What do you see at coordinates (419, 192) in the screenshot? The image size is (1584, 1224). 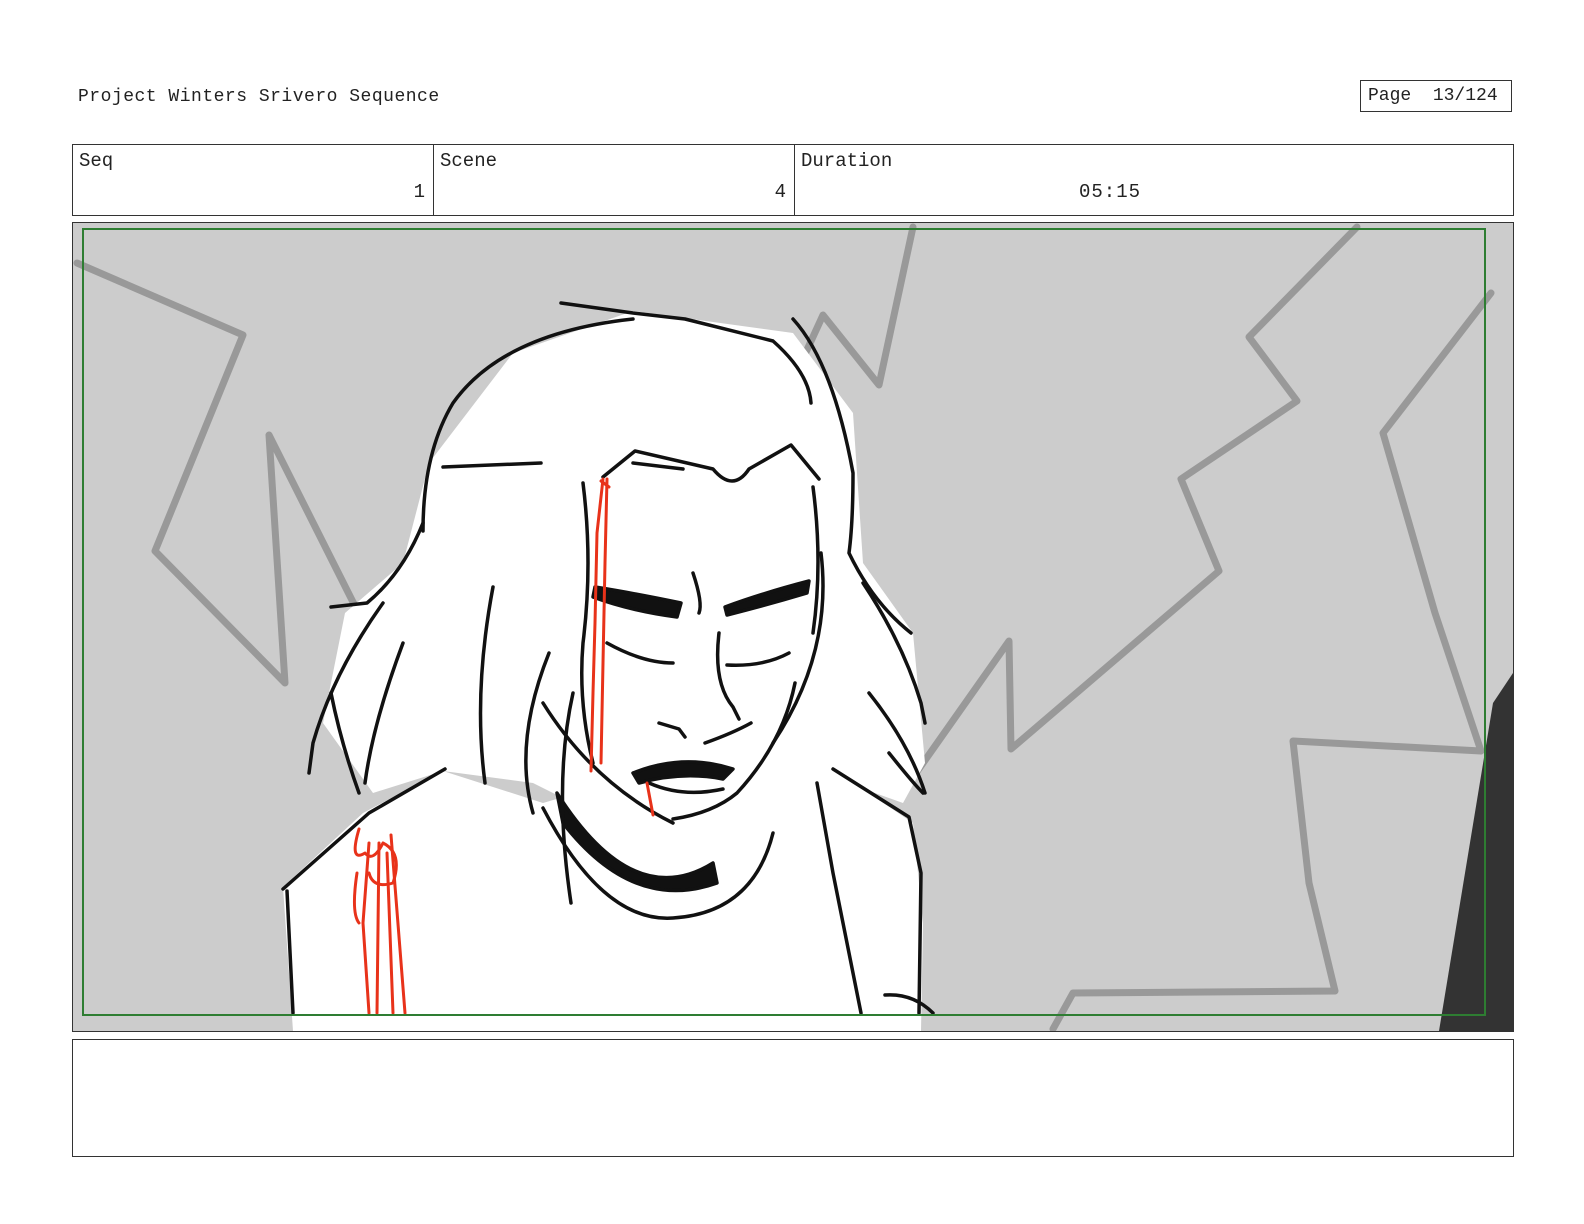 I see `seq-value: 1` at bounding box center [419, 192].